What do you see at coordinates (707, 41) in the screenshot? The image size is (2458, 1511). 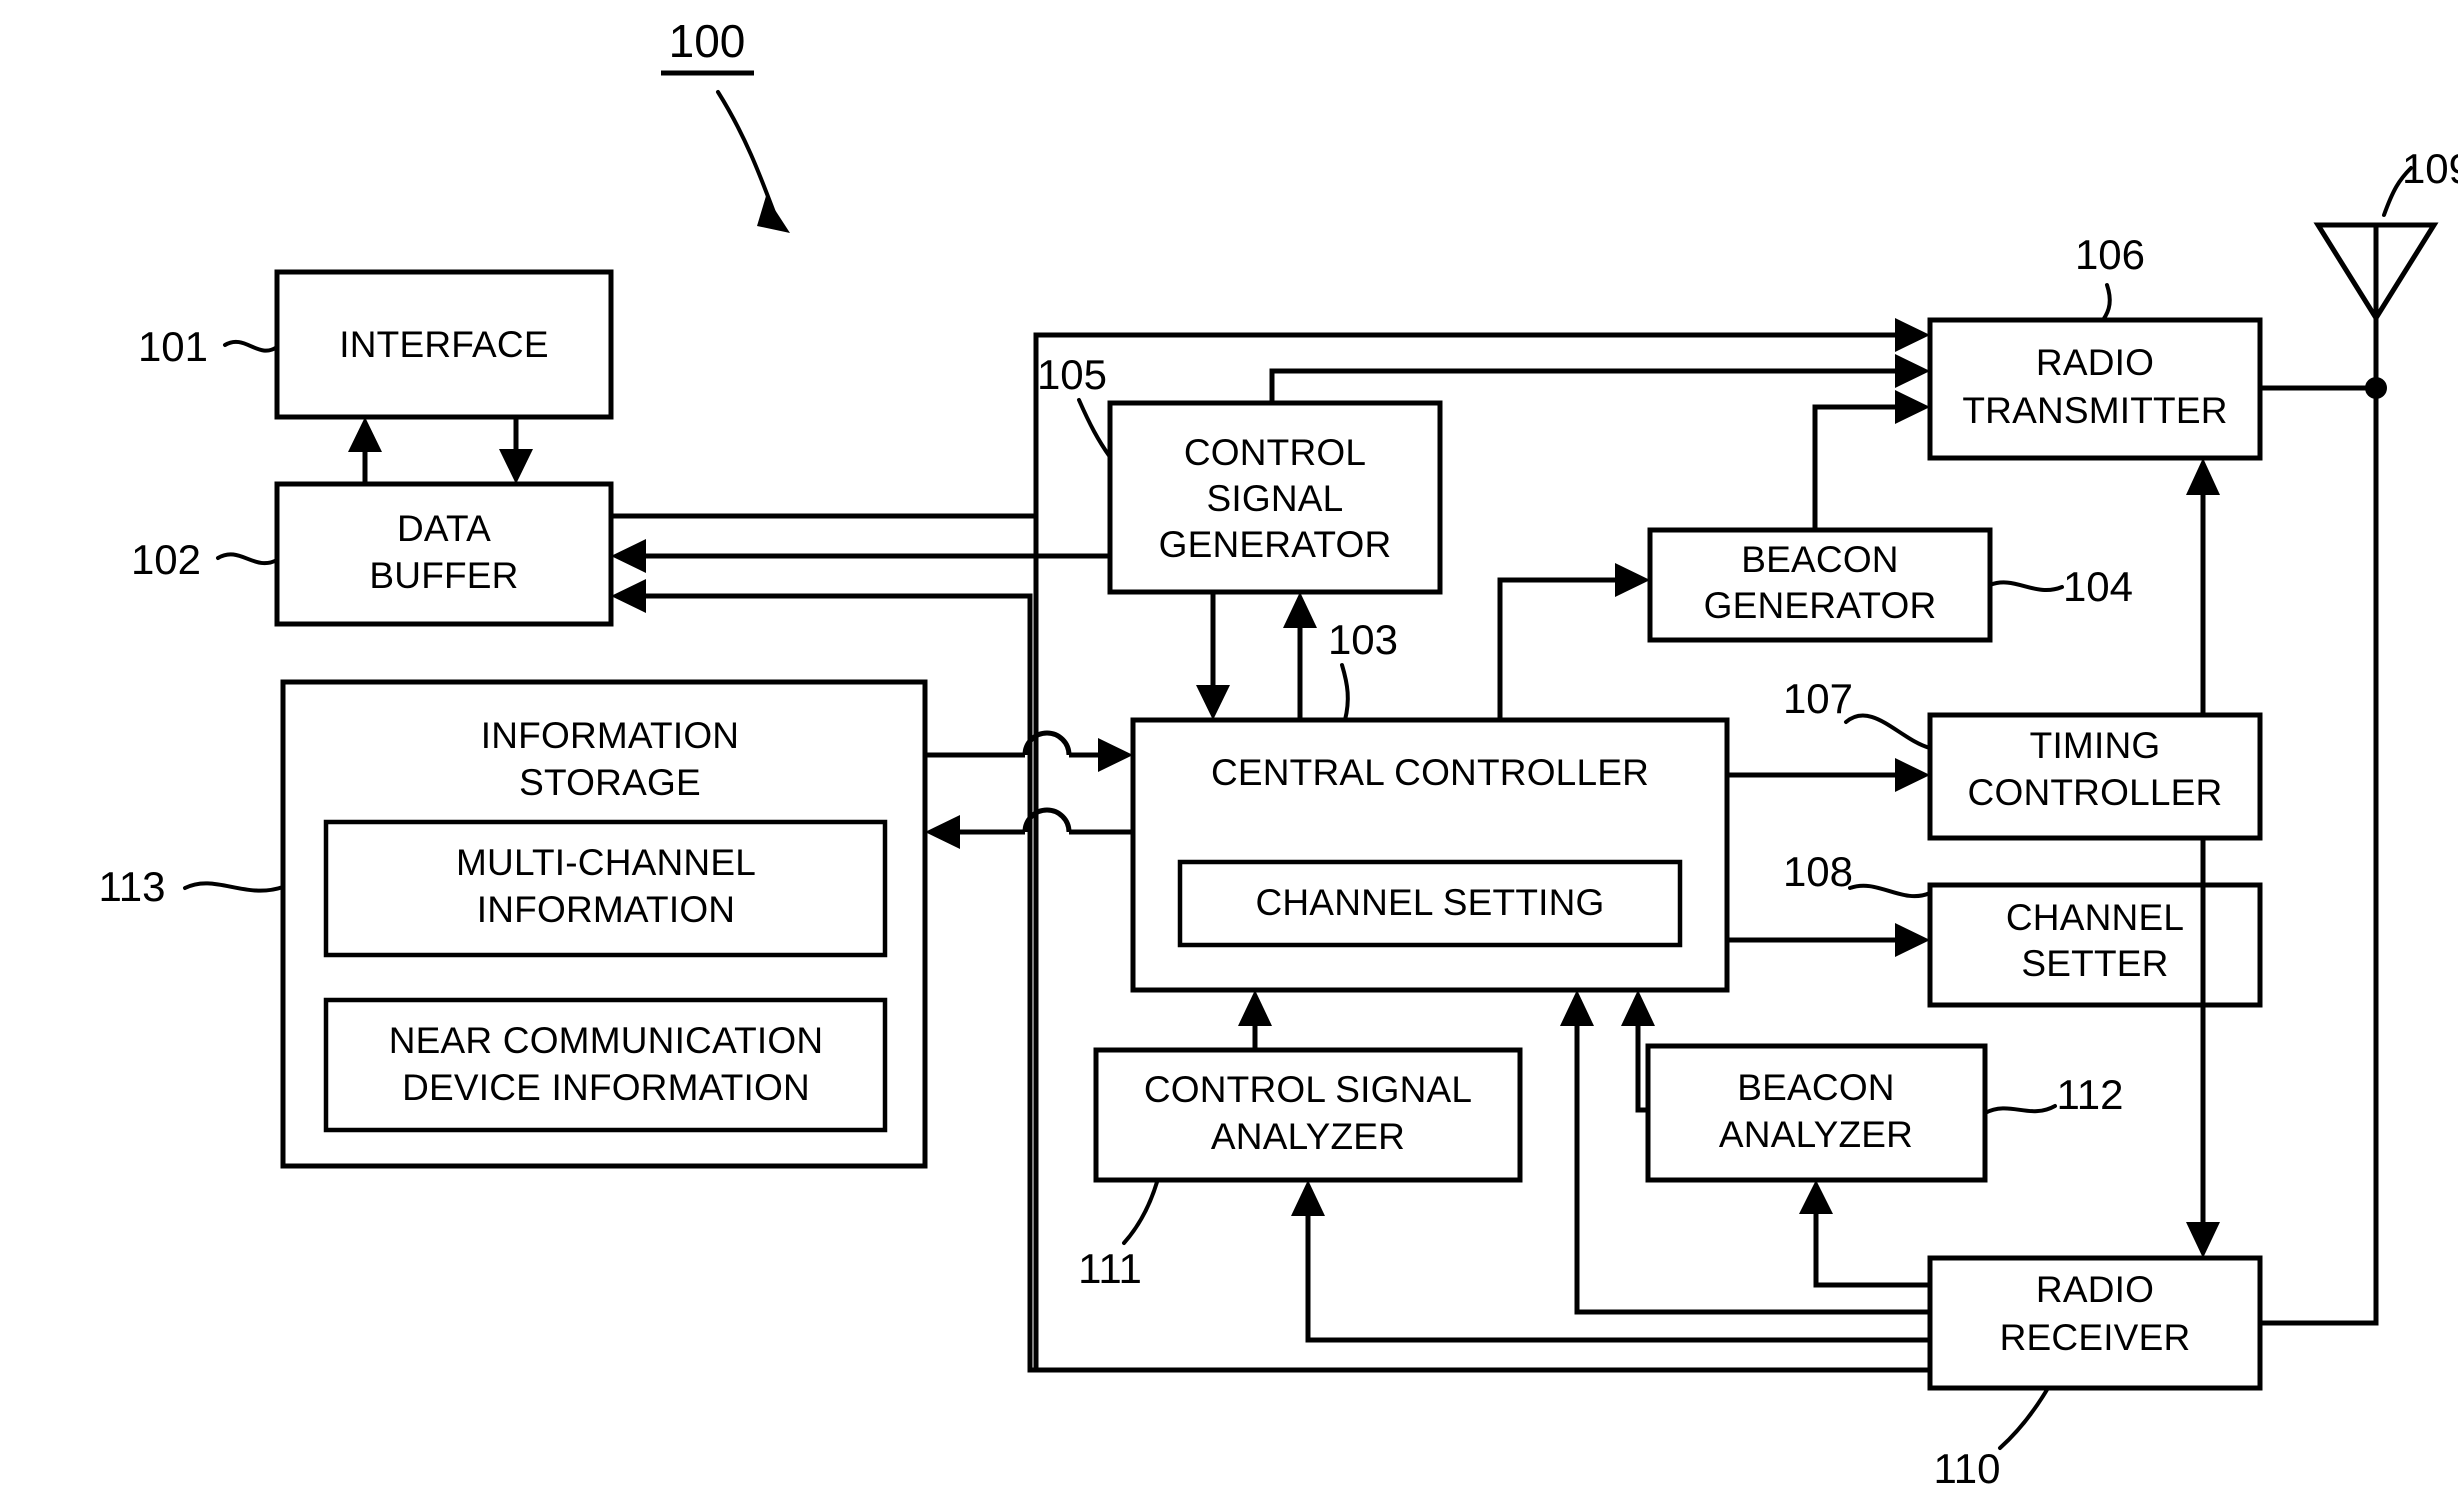 I see `figure-number: 100` at bounding box center [707, 41].